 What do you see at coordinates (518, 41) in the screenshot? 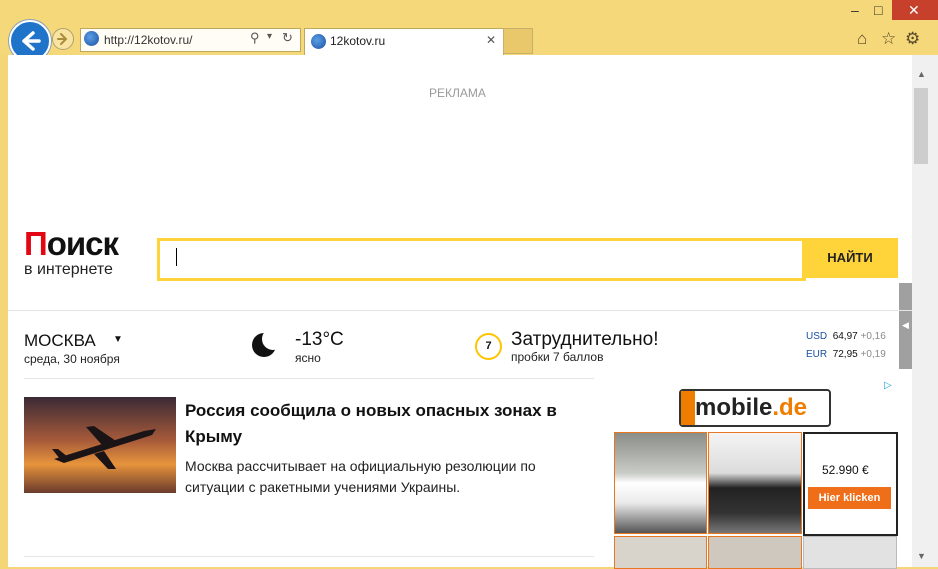
I see `new-tab-button` at bounding box center [518, 41].